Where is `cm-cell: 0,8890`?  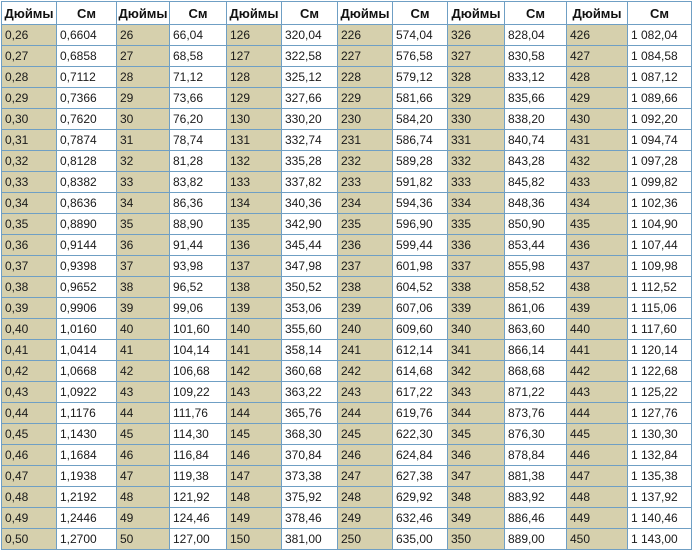
cm-cell: 0,8890 is located at coordinates (86, 224).